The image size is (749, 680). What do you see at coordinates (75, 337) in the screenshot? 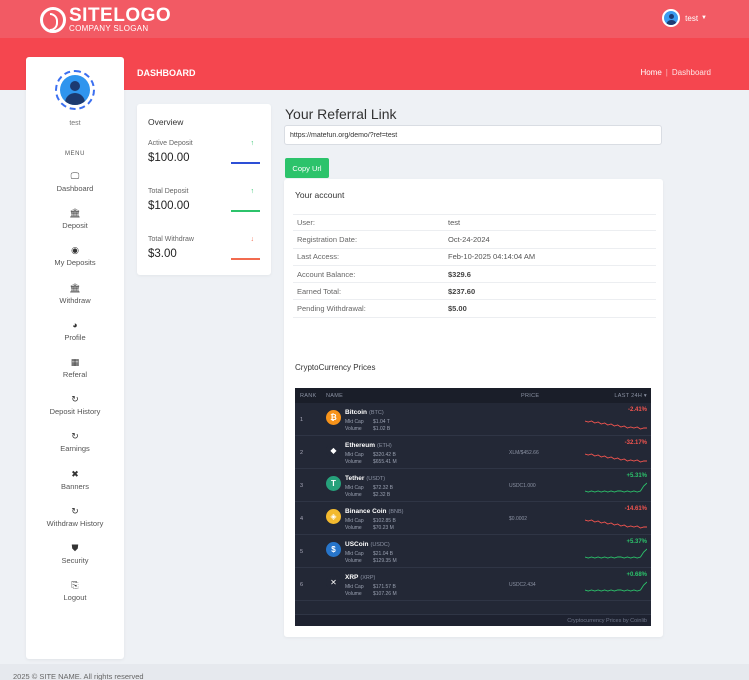
I see `sidebar-item-label: Profile` at bounding box center [75, 337].